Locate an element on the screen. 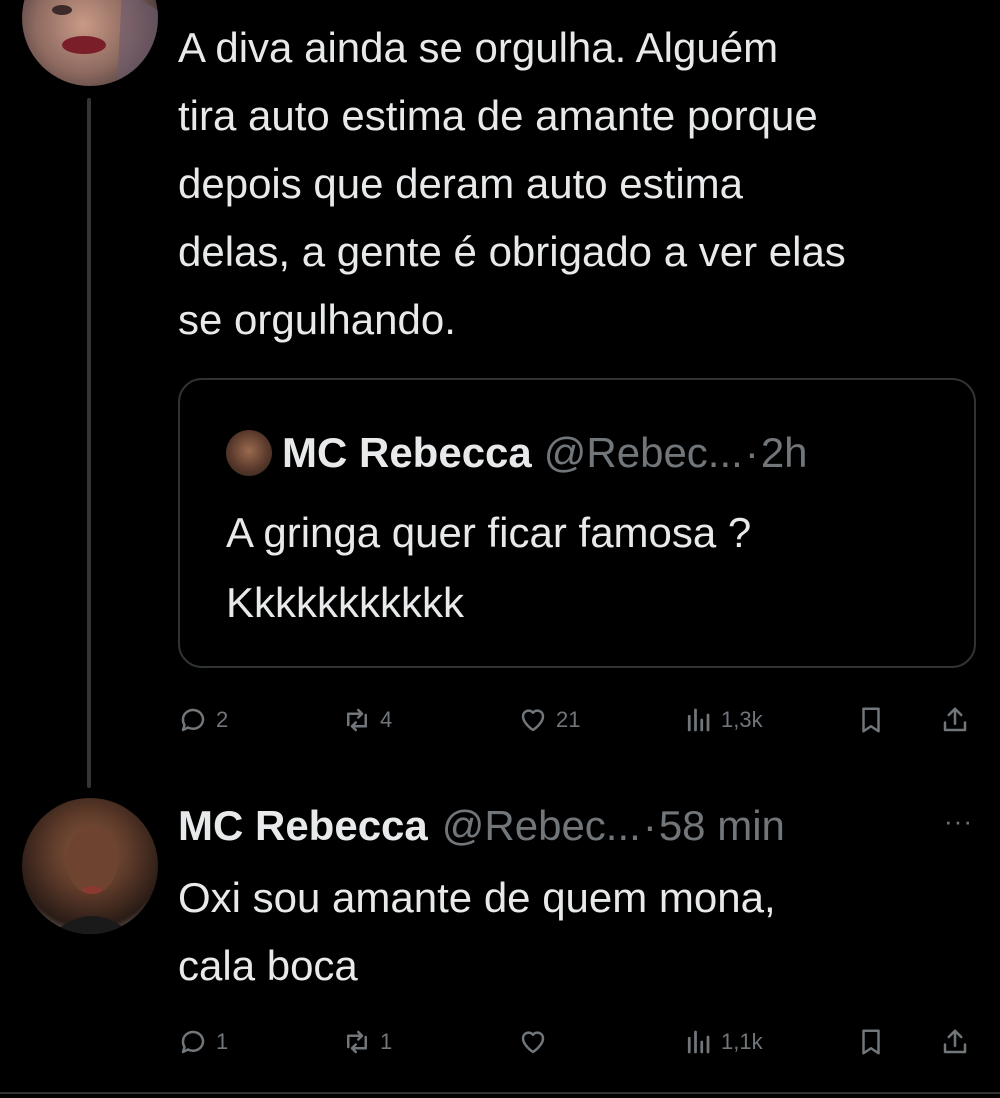 Image resolution: width=1000 pixels, height=1098 pixels. more-options-icon: ··· is located at coordinates (958, 821).